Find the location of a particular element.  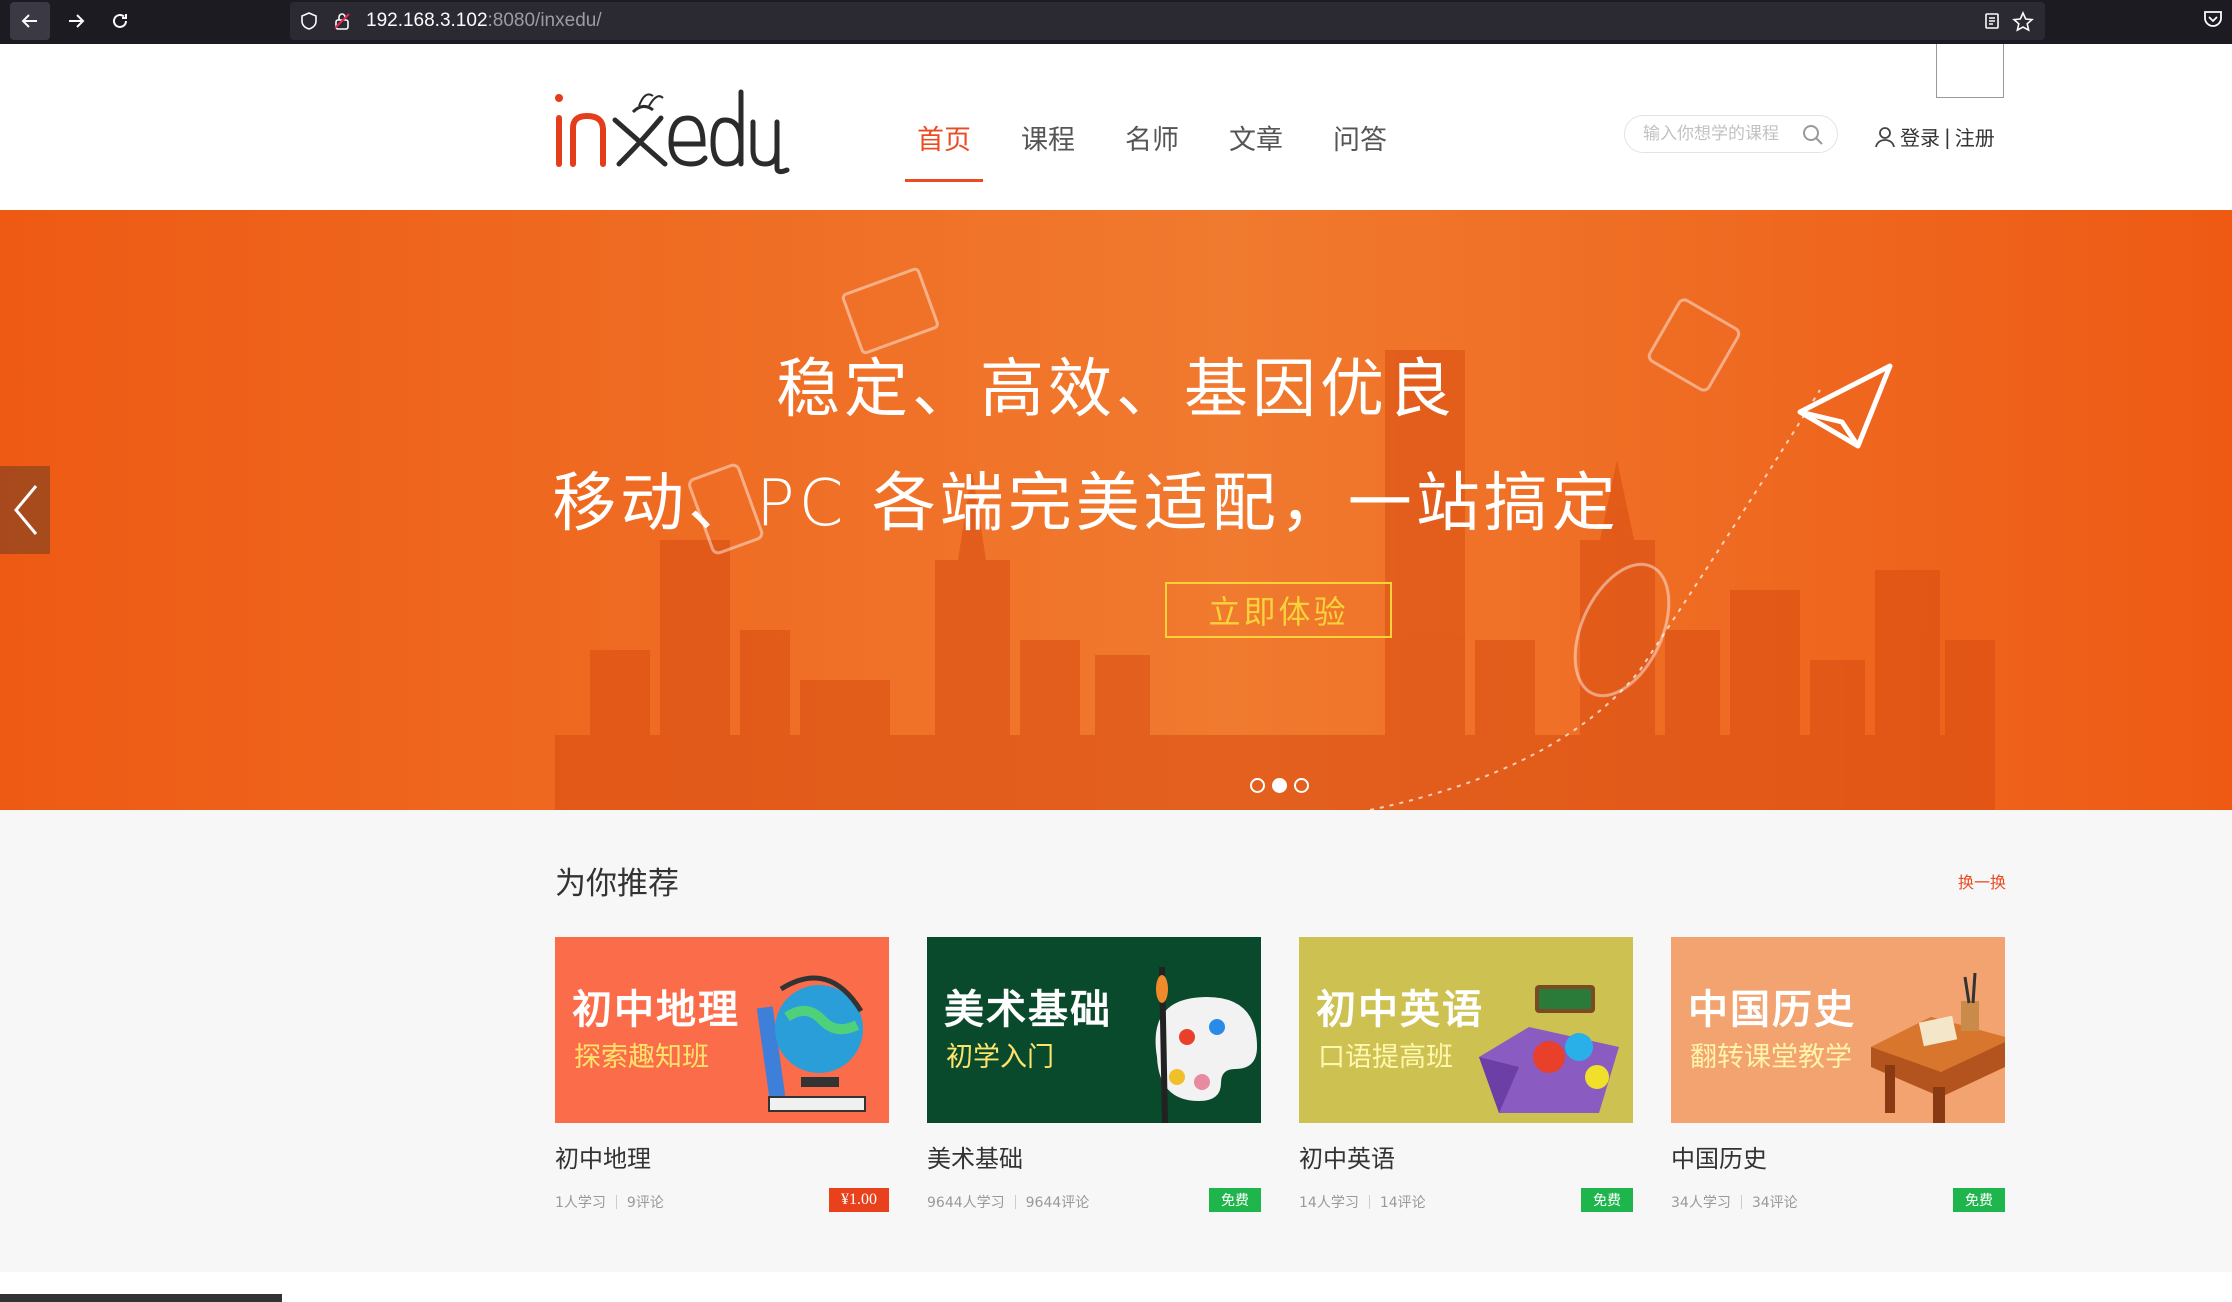

main-nav: 首页 课程 名师 文章 问答 is located at coordinates (1165, 150).